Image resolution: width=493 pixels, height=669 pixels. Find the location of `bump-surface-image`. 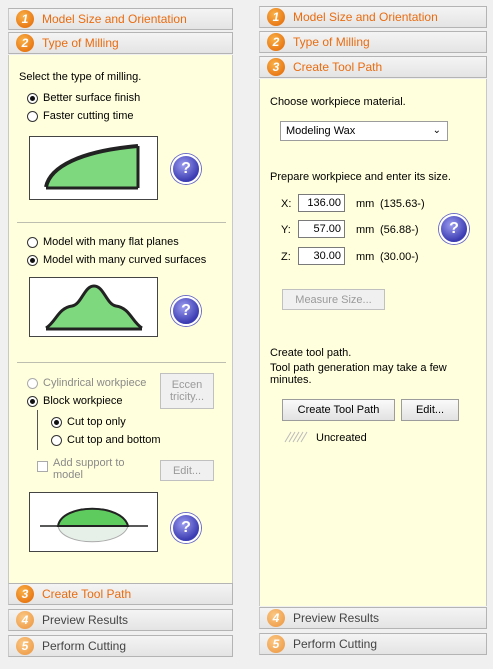

bump-surface-image is located at coordinates (94, 307).